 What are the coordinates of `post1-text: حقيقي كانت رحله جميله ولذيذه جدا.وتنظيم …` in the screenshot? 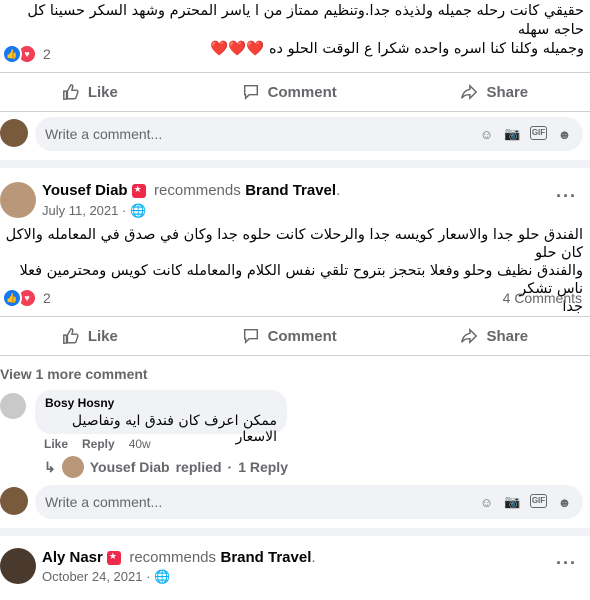 It's located at (292, 30).